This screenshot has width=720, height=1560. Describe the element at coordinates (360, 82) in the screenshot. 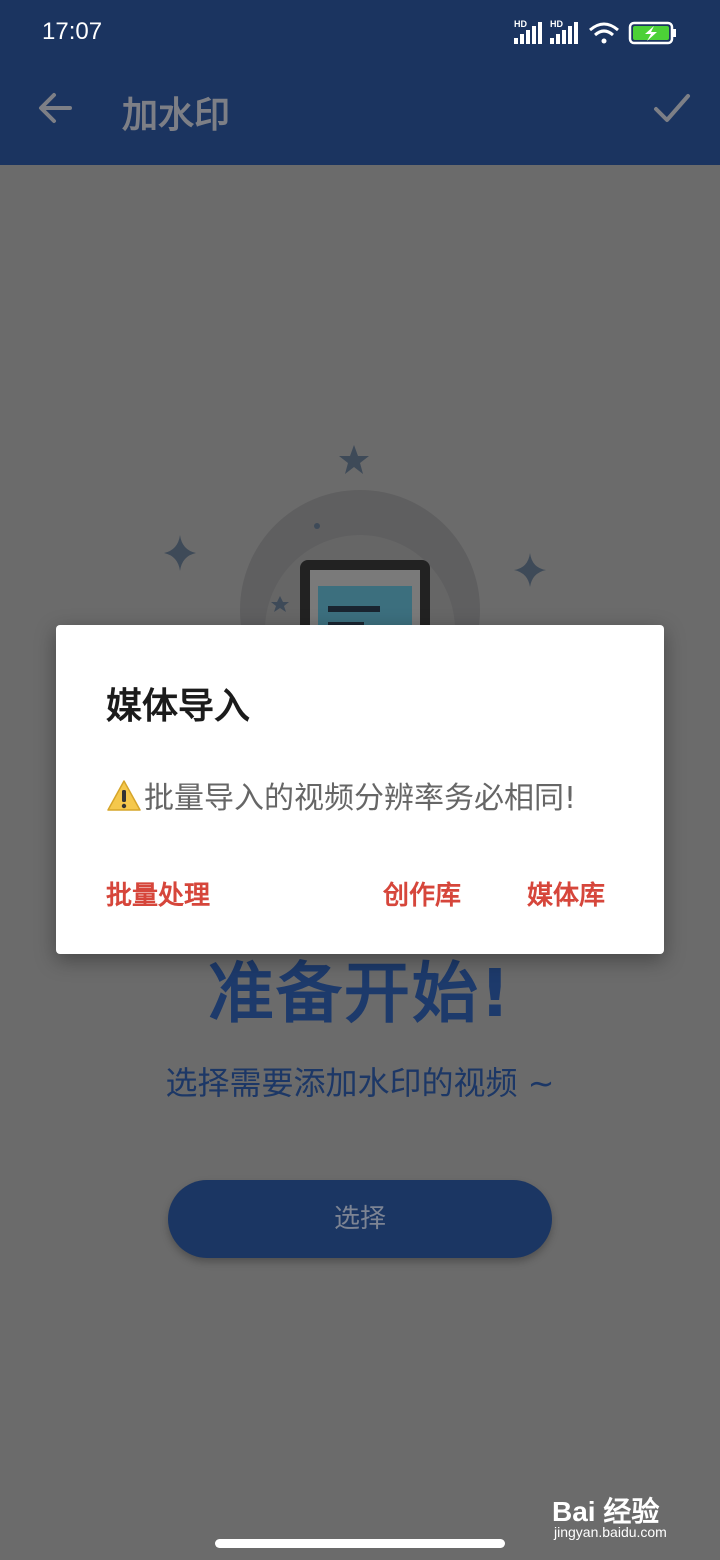

I see `app-bar: 17:07 HD HD 加水印` at that location.